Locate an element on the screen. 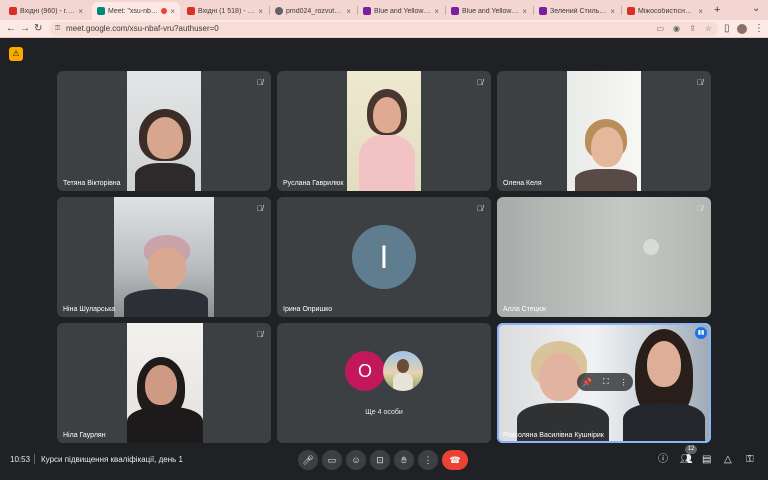 The image size is (768, 480). globe-icon is located at coordinates (279, 11).